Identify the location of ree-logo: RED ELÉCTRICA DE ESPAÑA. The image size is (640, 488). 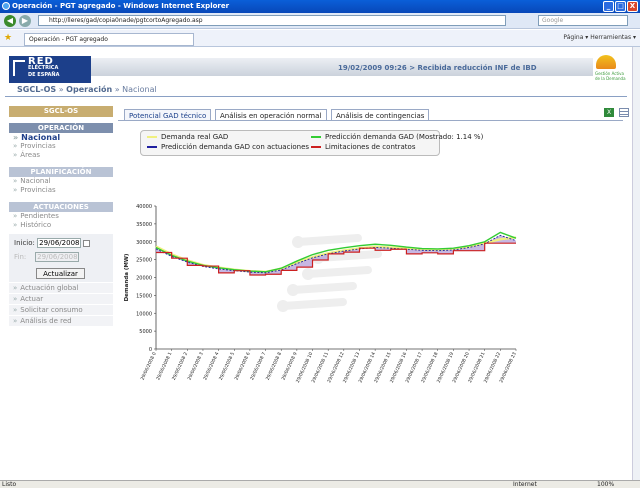
(50, 69).